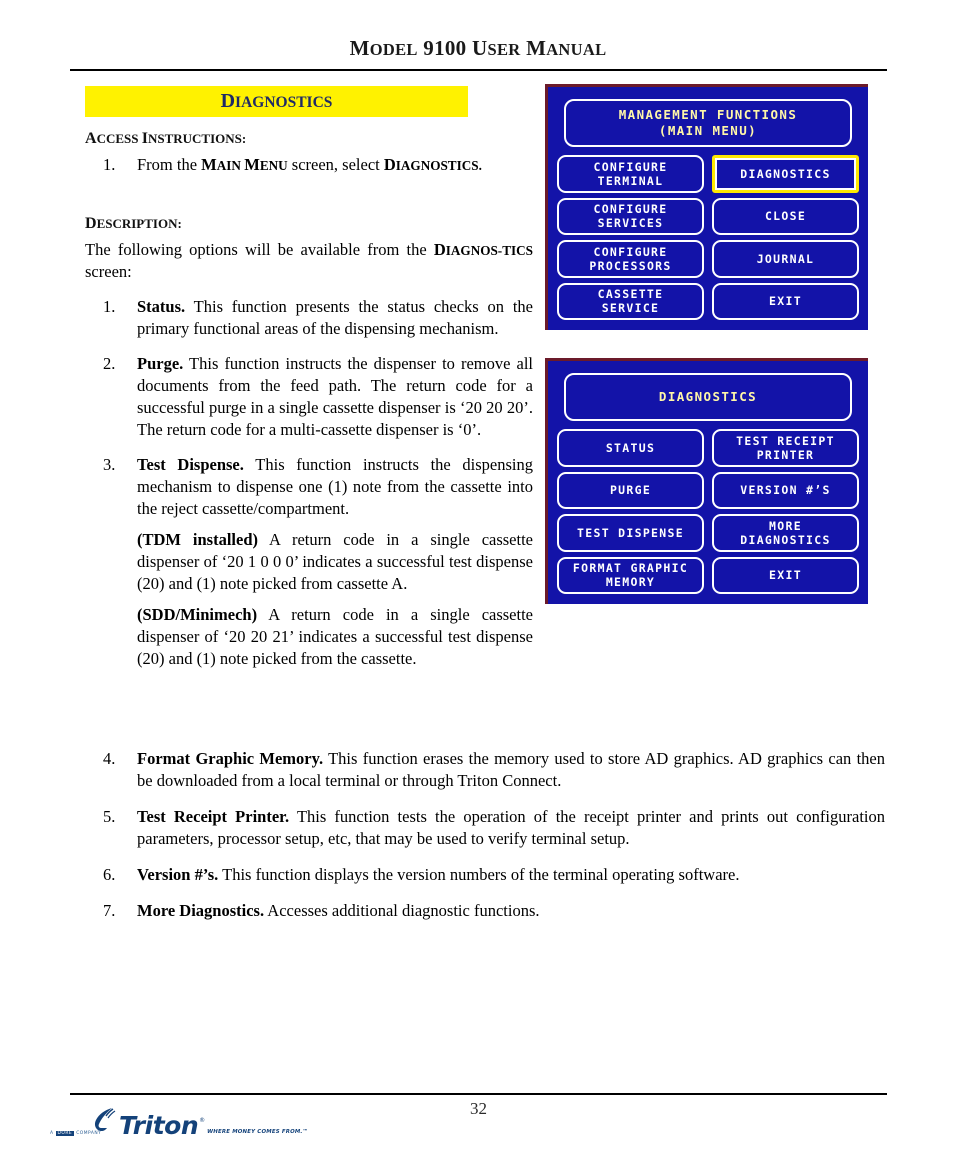 This screenshot has width=954, height=1159. I want to click on atm-button-cassette-service: CASSETTE SERVICE, so click(630, 301).